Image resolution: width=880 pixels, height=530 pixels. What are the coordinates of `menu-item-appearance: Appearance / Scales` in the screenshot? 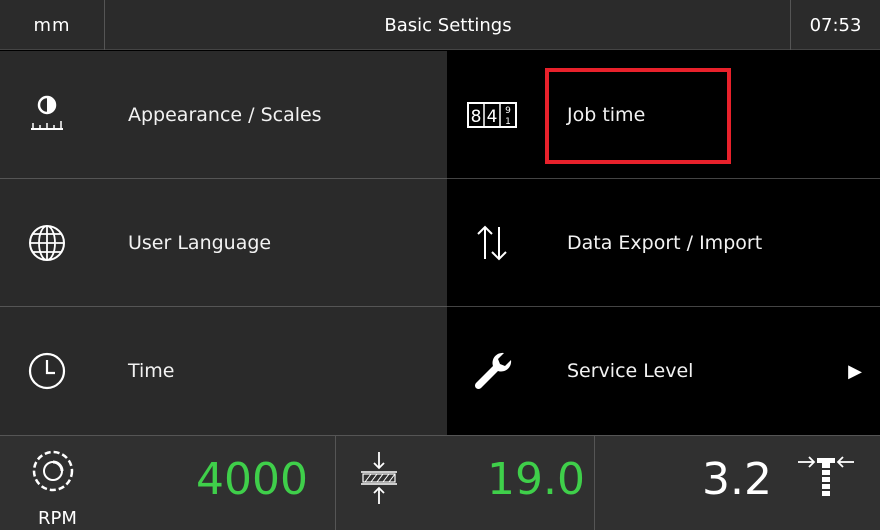 It's located at (223, 115).